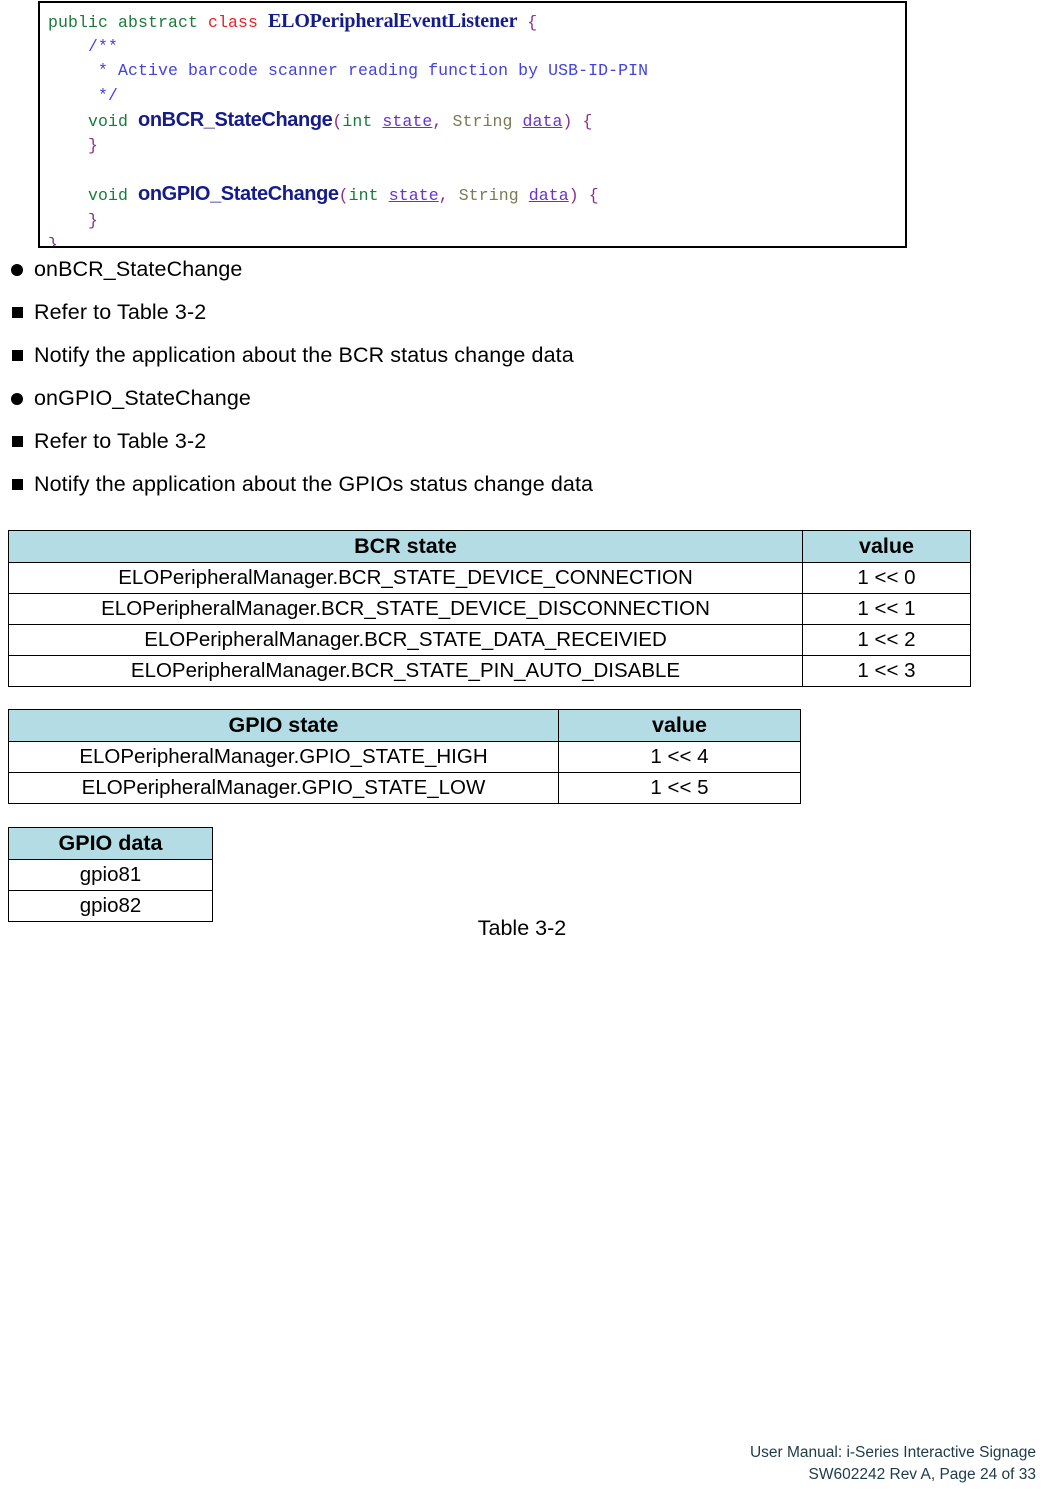  I want to click on cell-gpio-value: 1 << 5, so click(679, 788).